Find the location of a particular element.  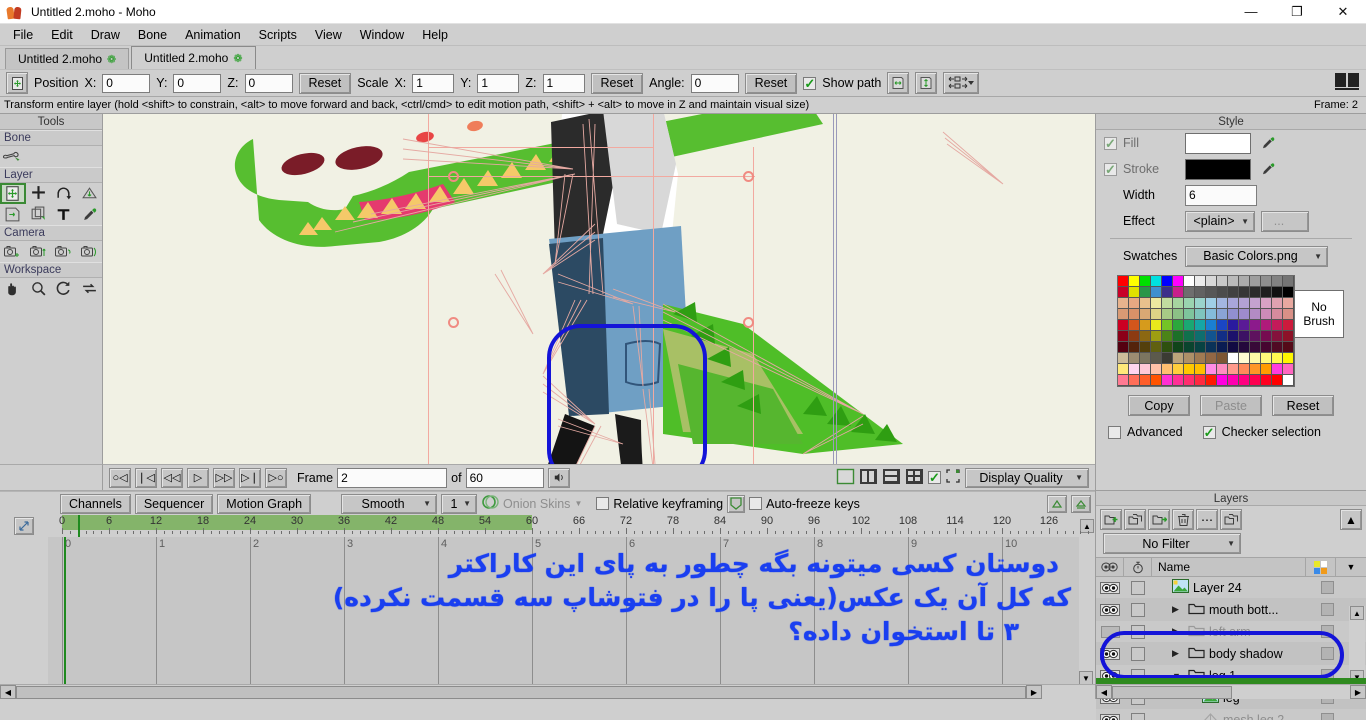

speaker-icon is located at coordinates (558, 477).